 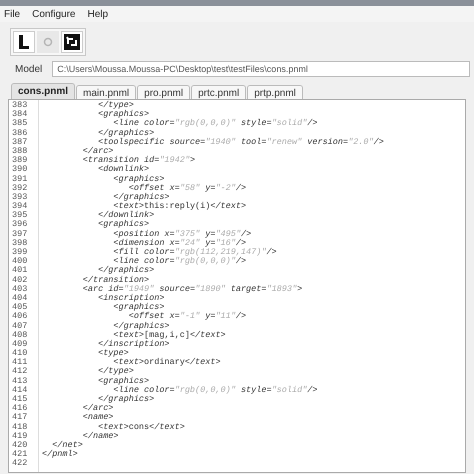 What do you see at coordinates (20, 353) in the screenshot?
I see `line-number: 410` at bounding box center [20, 353].